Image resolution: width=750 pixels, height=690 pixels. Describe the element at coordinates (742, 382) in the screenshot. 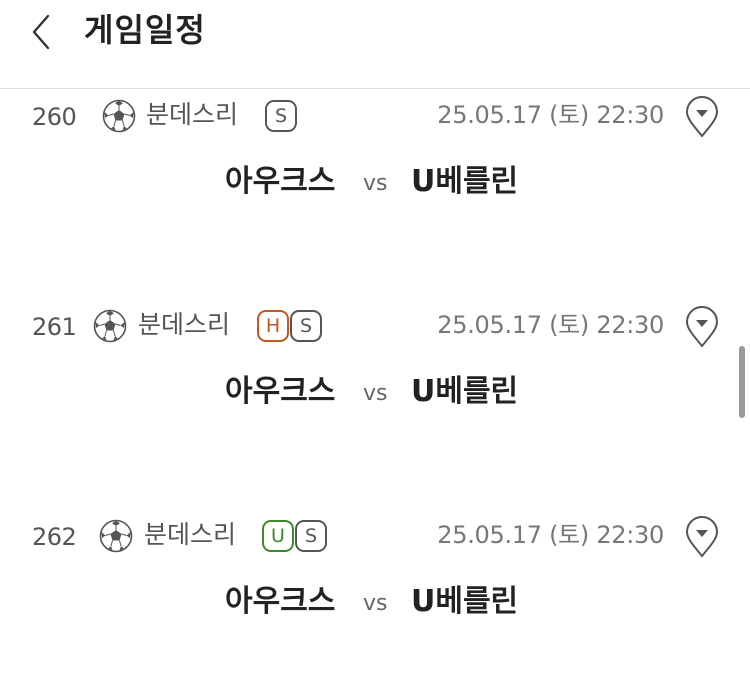

I see `scrollbar-thumb` at that location.